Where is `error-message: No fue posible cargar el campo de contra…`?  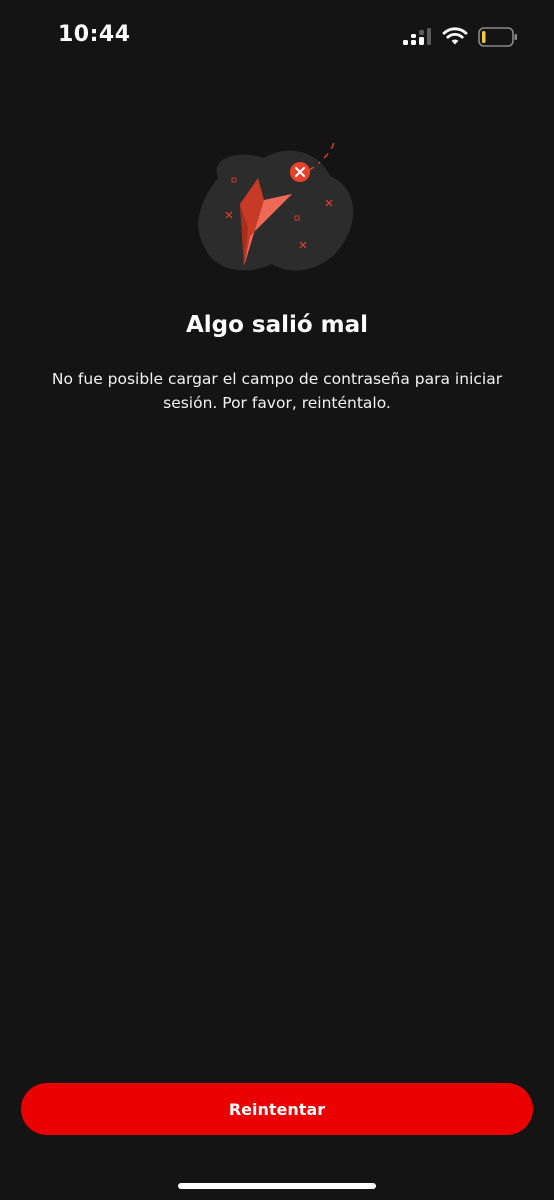
error-message: No fue posible cargar el campo de contra… is located at coordinates (277, 391).